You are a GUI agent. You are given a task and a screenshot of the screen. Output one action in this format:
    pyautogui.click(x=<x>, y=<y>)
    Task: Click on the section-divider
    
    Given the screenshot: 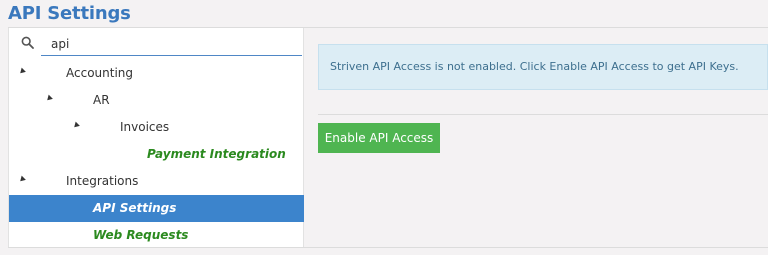 What is the action you would take?
    pyautogui.click(x=543, y=114)
    